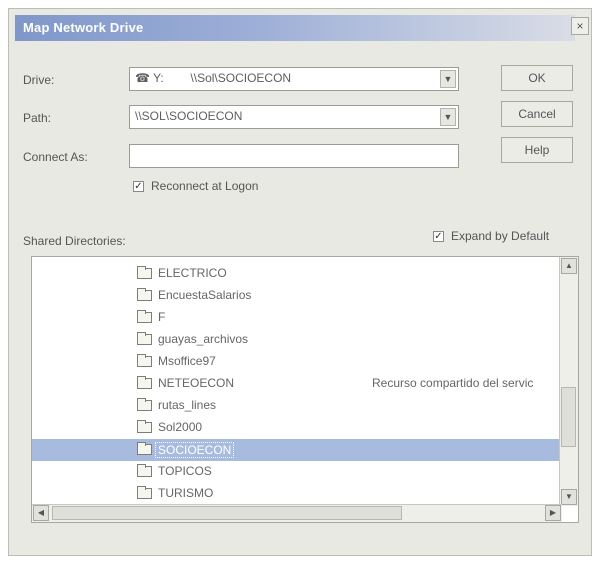 This screenshot has width=601, height=565. I want to click on list-item: ELECTRICO, so click(296, 274).